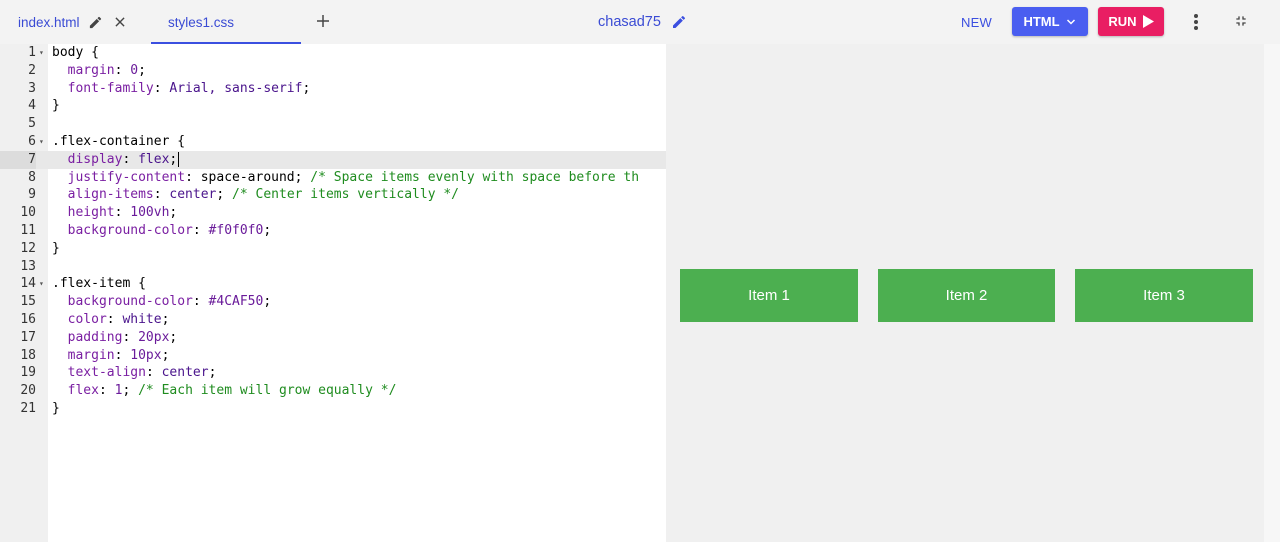 Image resolution: width=1280 pixels, height=542 pixels. I want to click on line-number: 3, so click(32, 88).